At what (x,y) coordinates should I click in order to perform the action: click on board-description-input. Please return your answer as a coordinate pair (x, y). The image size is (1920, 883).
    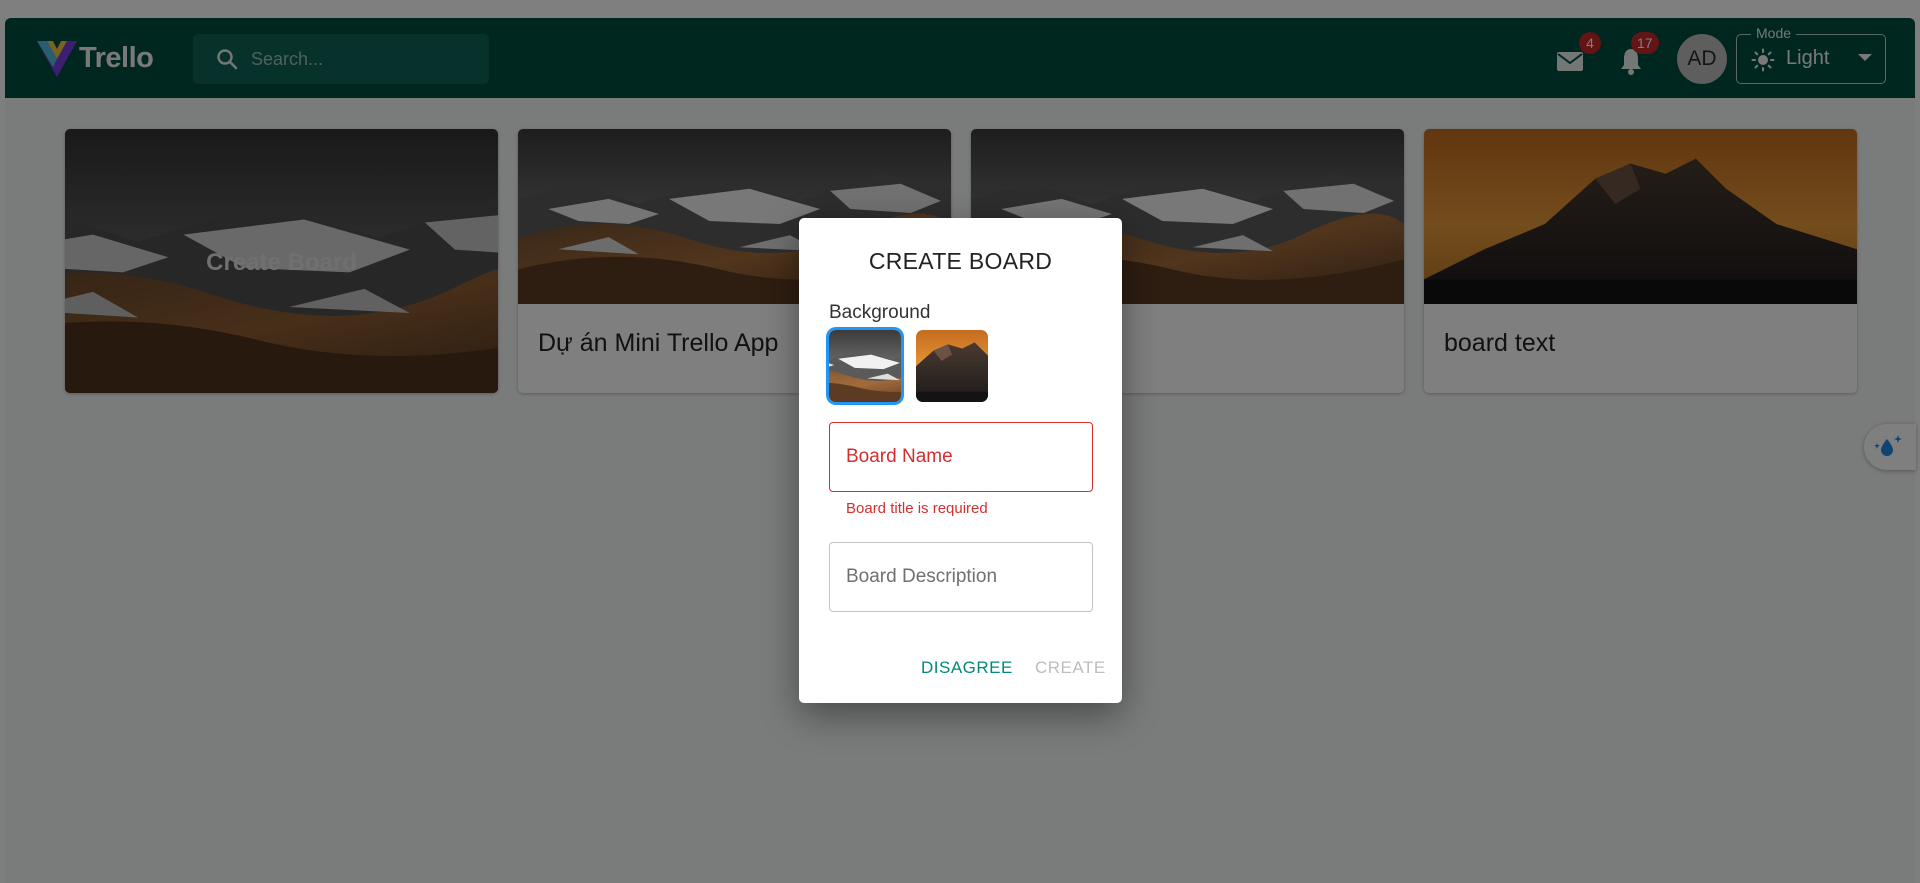
    Looking at the image, I should click on (962, 577).